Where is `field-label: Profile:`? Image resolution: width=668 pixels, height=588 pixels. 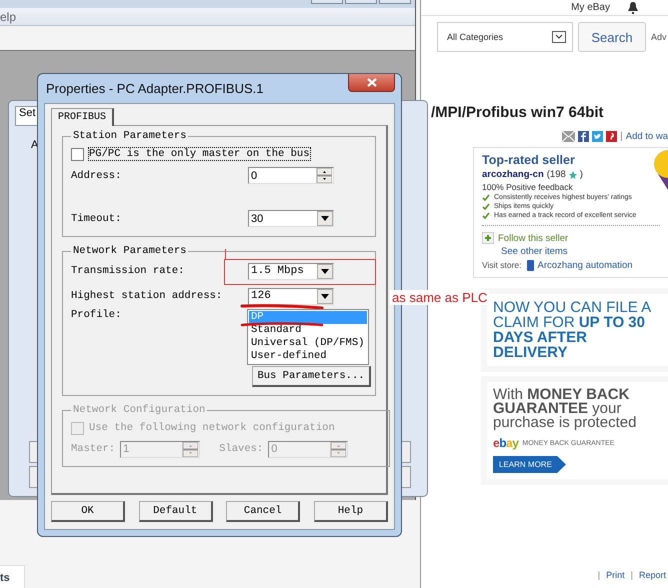 field-label: Profile: is located at coordinates (96, 315).